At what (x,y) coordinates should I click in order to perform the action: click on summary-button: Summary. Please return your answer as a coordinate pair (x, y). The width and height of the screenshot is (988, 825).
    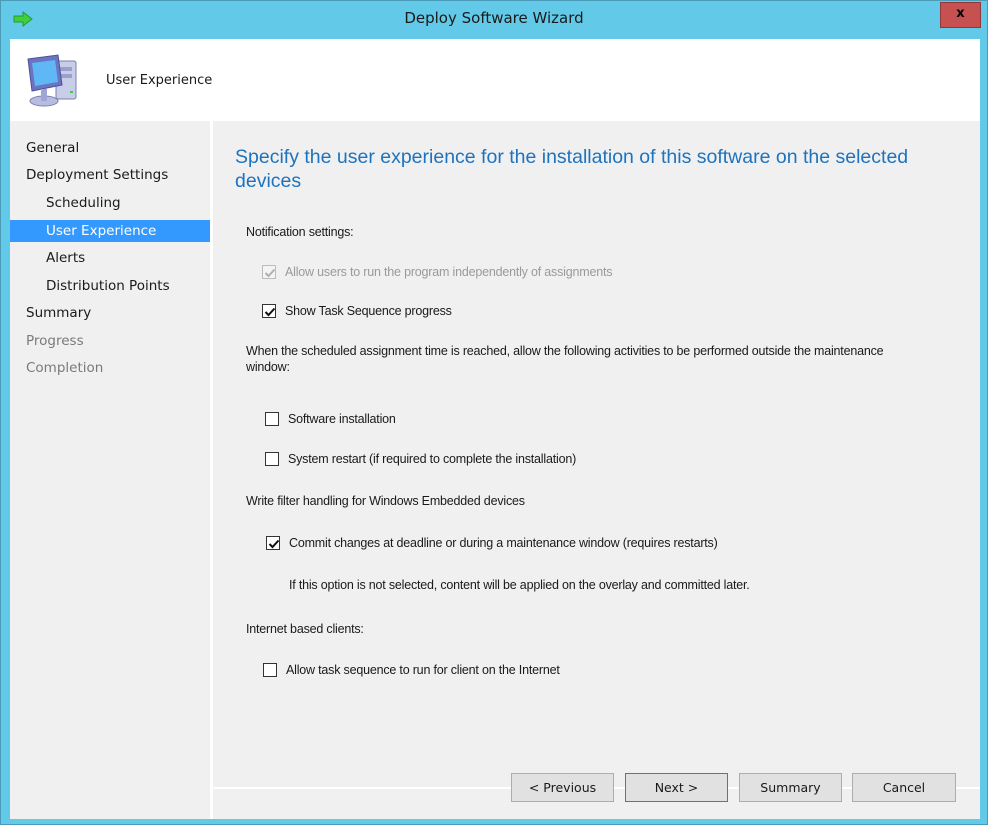
    Looking at the image, I should click on (790, 787).